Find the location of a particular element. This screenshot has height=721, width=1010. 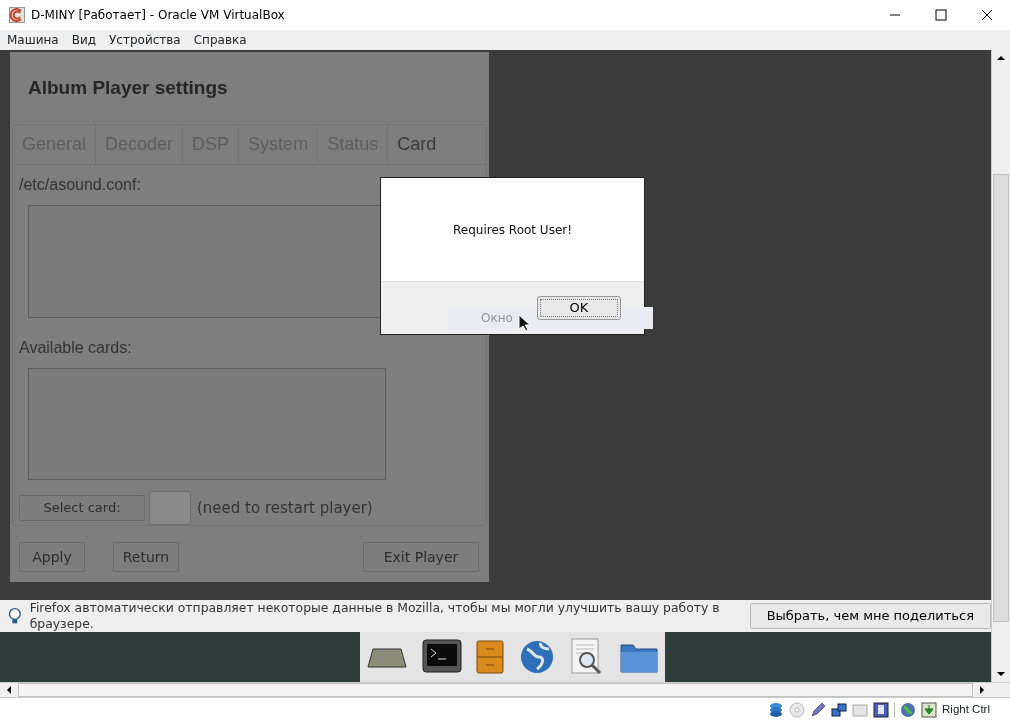

cabinet-icon is located at coordinates (490, 657).